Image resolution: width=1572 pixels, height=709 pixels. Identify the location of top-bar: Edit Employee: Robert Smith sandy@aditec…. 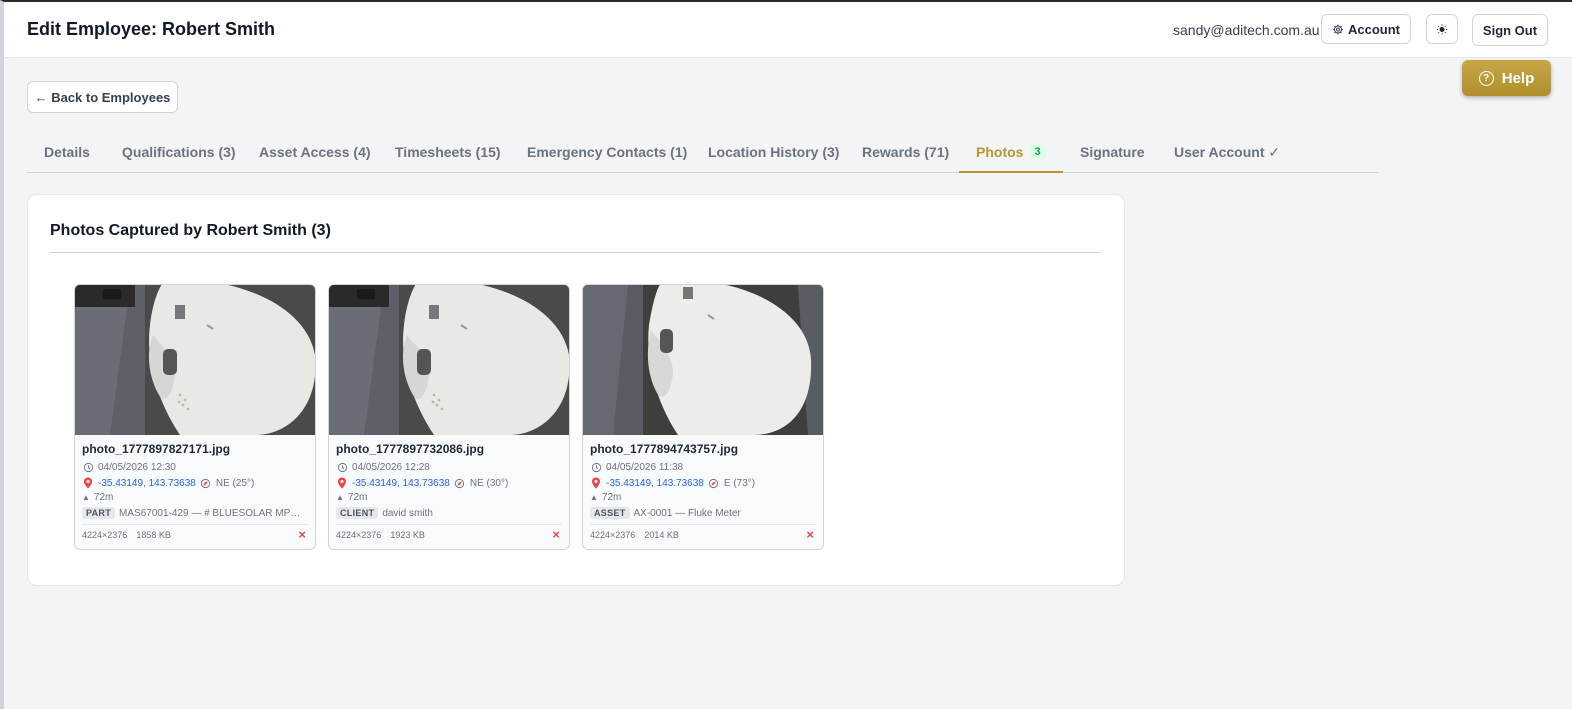
(788, 30).